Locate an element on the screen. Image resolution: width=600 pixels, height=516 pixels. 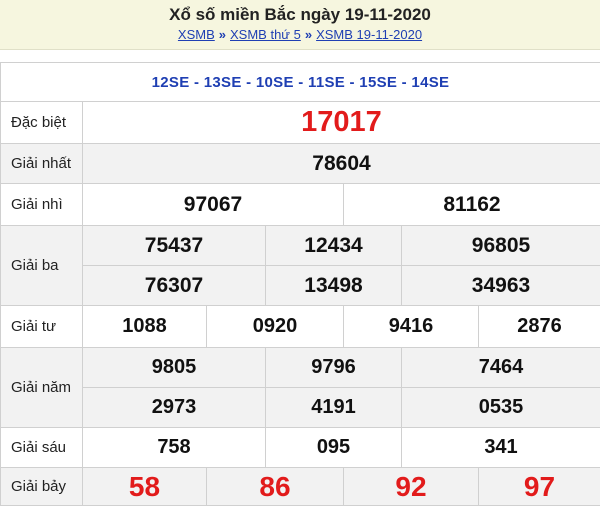
prize-row-fifth: 2973 4191 0535 is located at coordinates (300, 407).